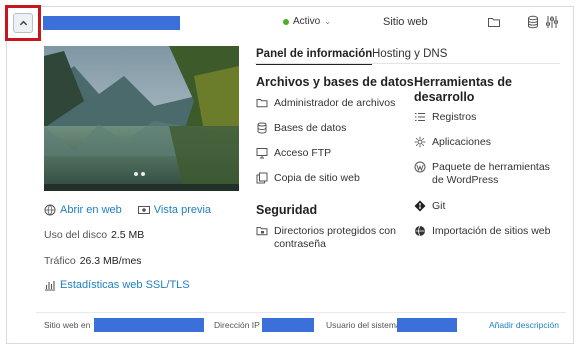 The width and height of the screenshot is (580, 352). What do you see at coordinates (149, 325) in the screenshot?
I see `site-path-redacted` at bounding box center [149, 325].